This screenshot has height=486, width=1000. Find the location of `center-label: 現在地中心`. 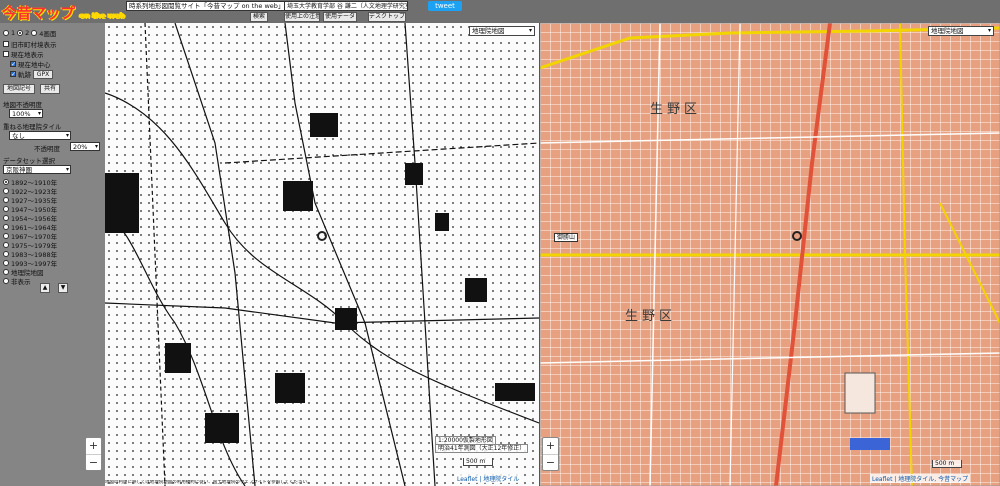

center-label: 現在地中心 is located at coordinates (34, 65).